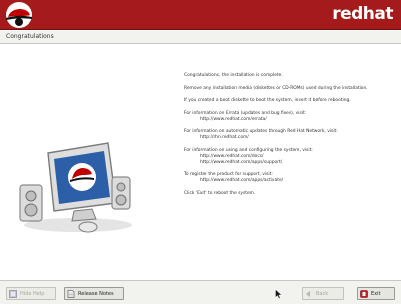  I want to click on errata-link: http://www.redhat.com/errata/, so click(279, 120).